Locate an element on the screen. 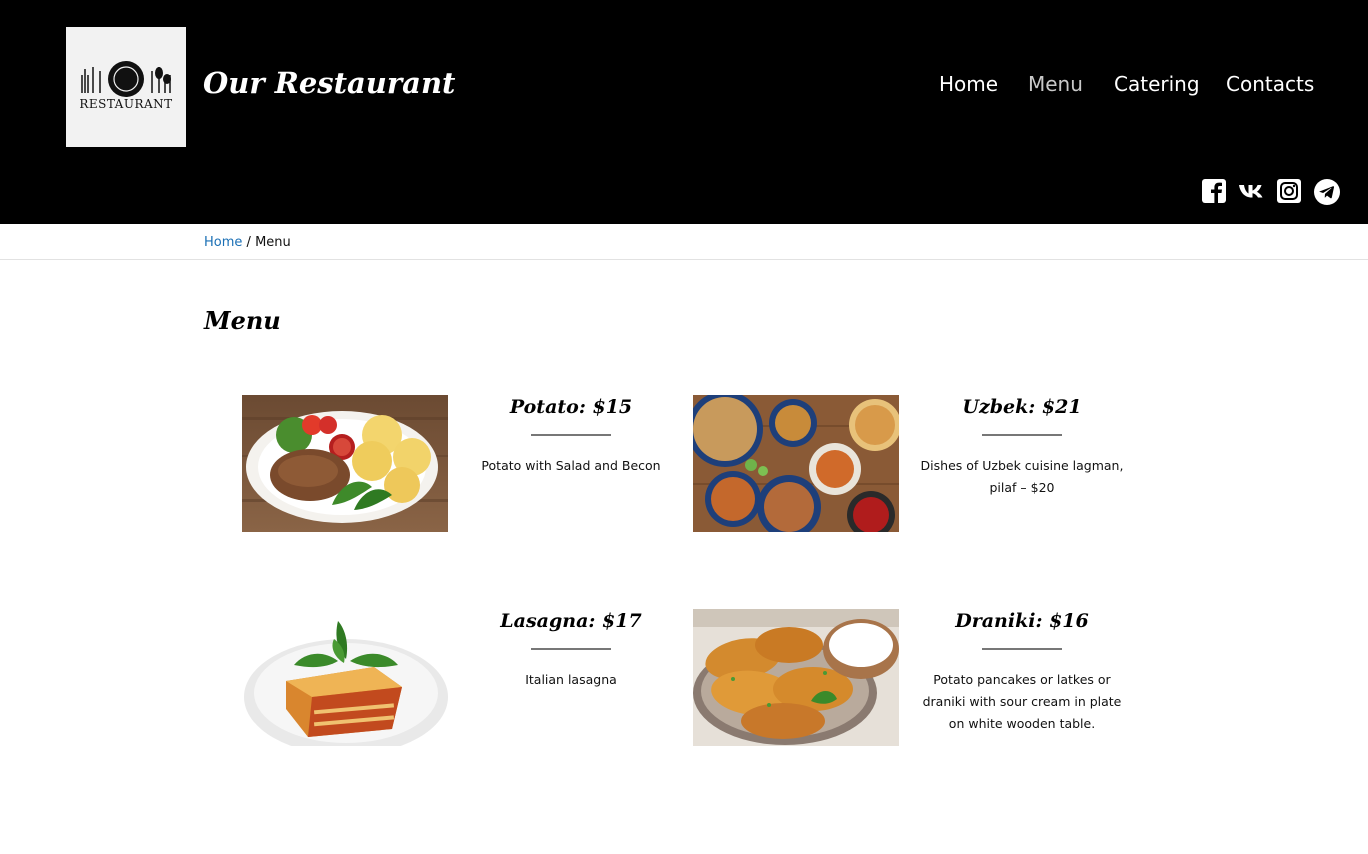 Image resolution: width=1368 pixels, height=854 pixels. nav-item-contacts: Contacts is located at coordinates (1270, 84).